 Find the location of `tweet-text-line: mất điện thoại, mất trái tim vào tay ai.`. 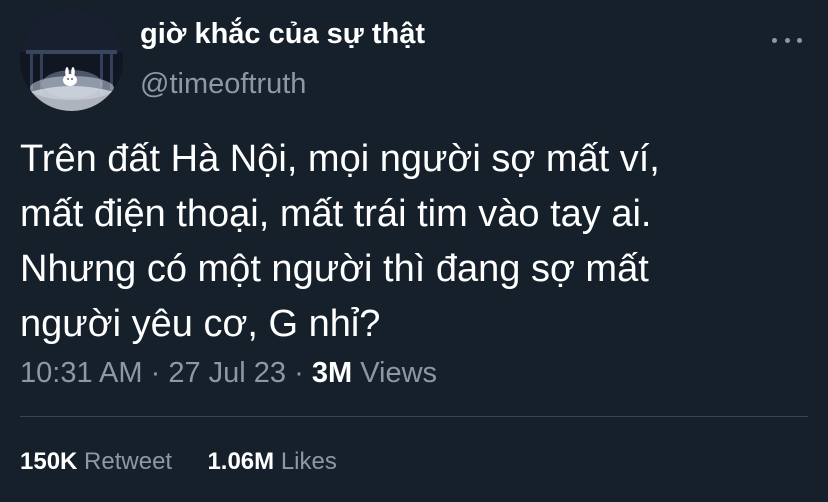

tweet-text-line: mất điện thoại, mất trái tim vào tay ai. is located at coordinates (336, 214).